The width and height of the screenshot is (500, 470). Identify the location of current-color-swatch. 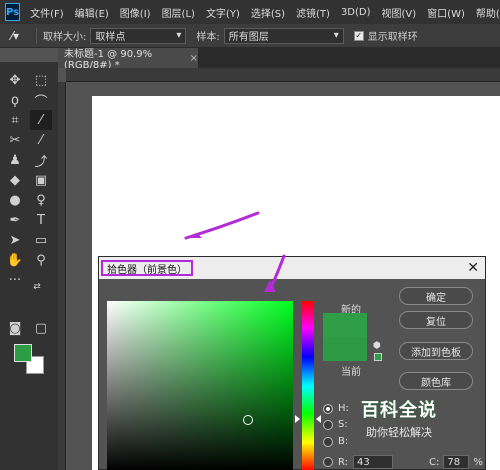
(345, 349).